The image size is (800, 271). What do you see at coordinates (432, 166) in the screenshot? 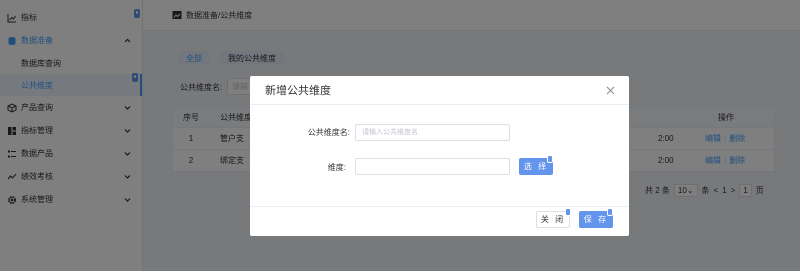
I see `dimension-input` at bounding box center [432, 166].